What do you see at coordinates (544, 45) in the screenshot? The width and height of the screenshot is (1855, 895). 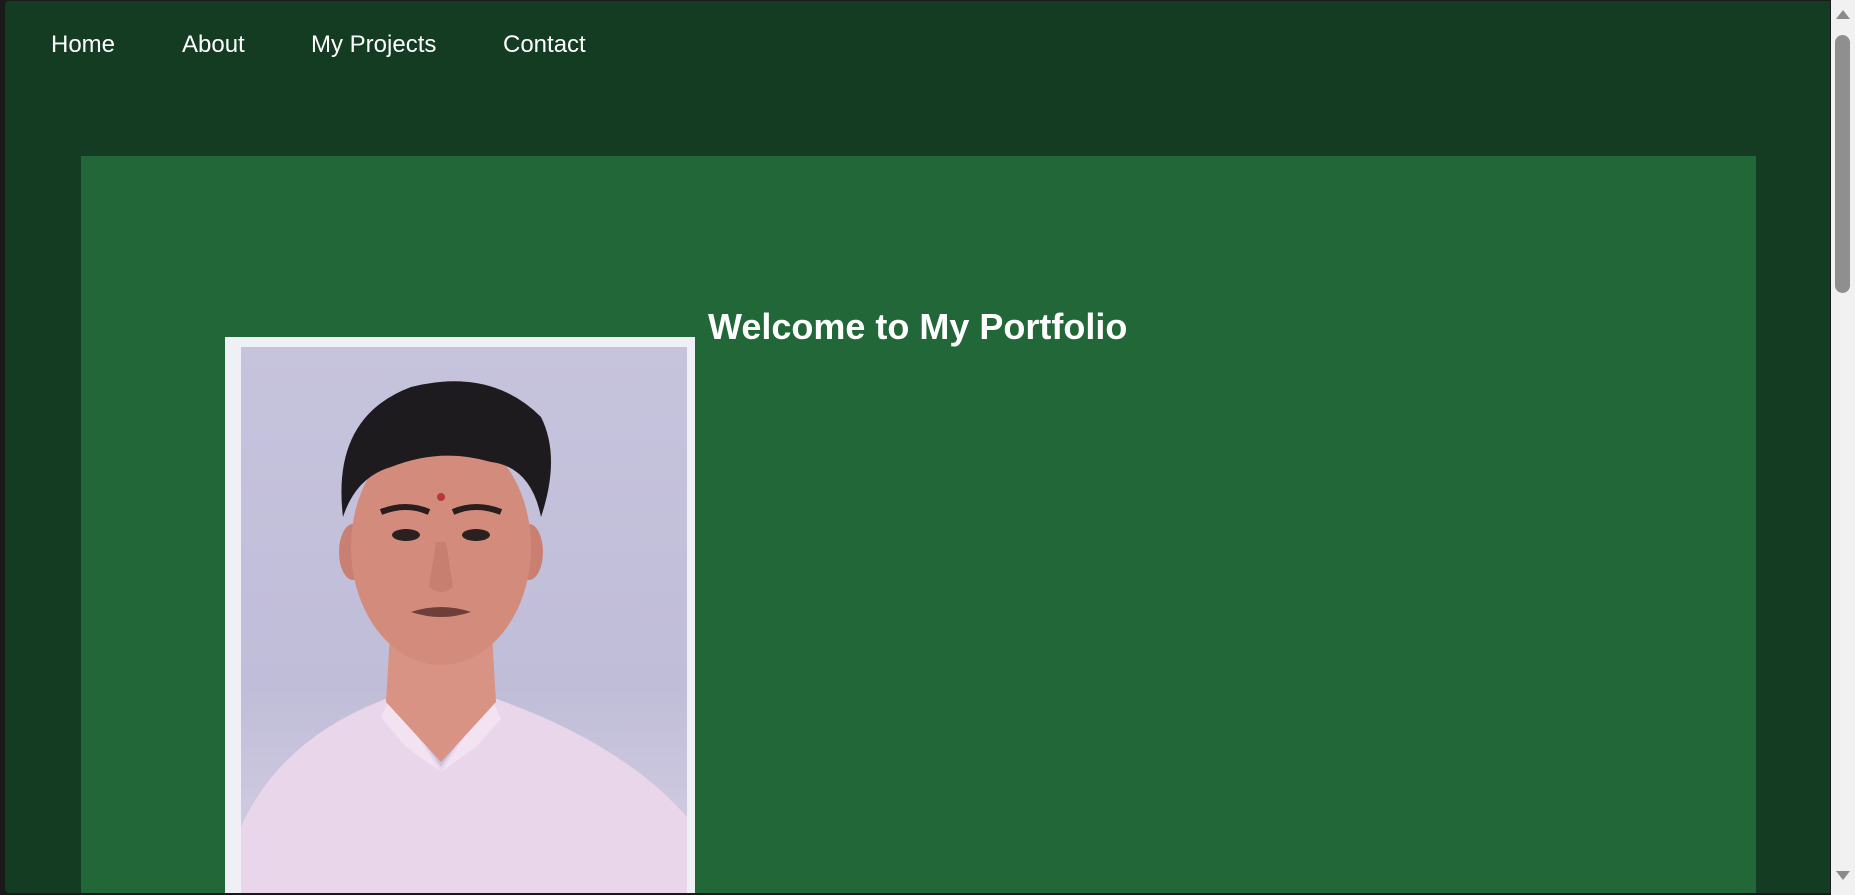 I see `nav-link-contact: Contact` at bounding box center [544, 45].